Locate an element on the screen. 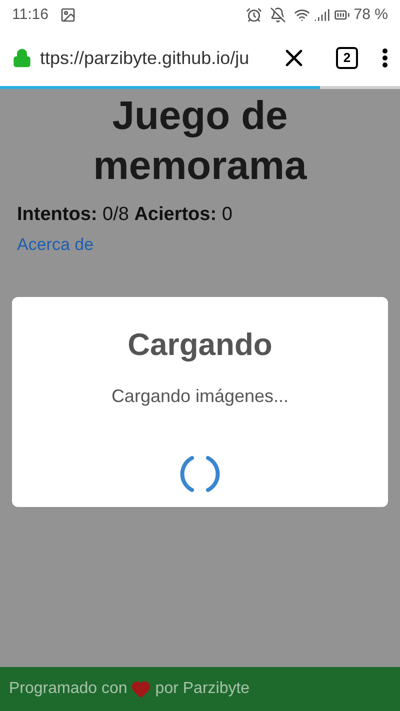 Image resolution: width=400 pixels, height=711 pixels. footer-text: Programado con is located at coordinates (68, 689).